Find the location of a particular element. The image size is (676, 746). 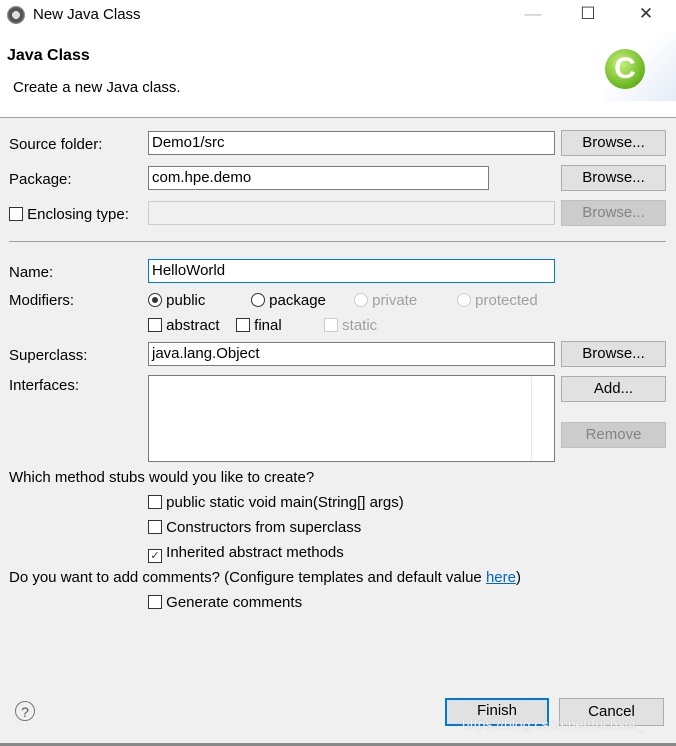

separator is located at coordinates (337, 241).